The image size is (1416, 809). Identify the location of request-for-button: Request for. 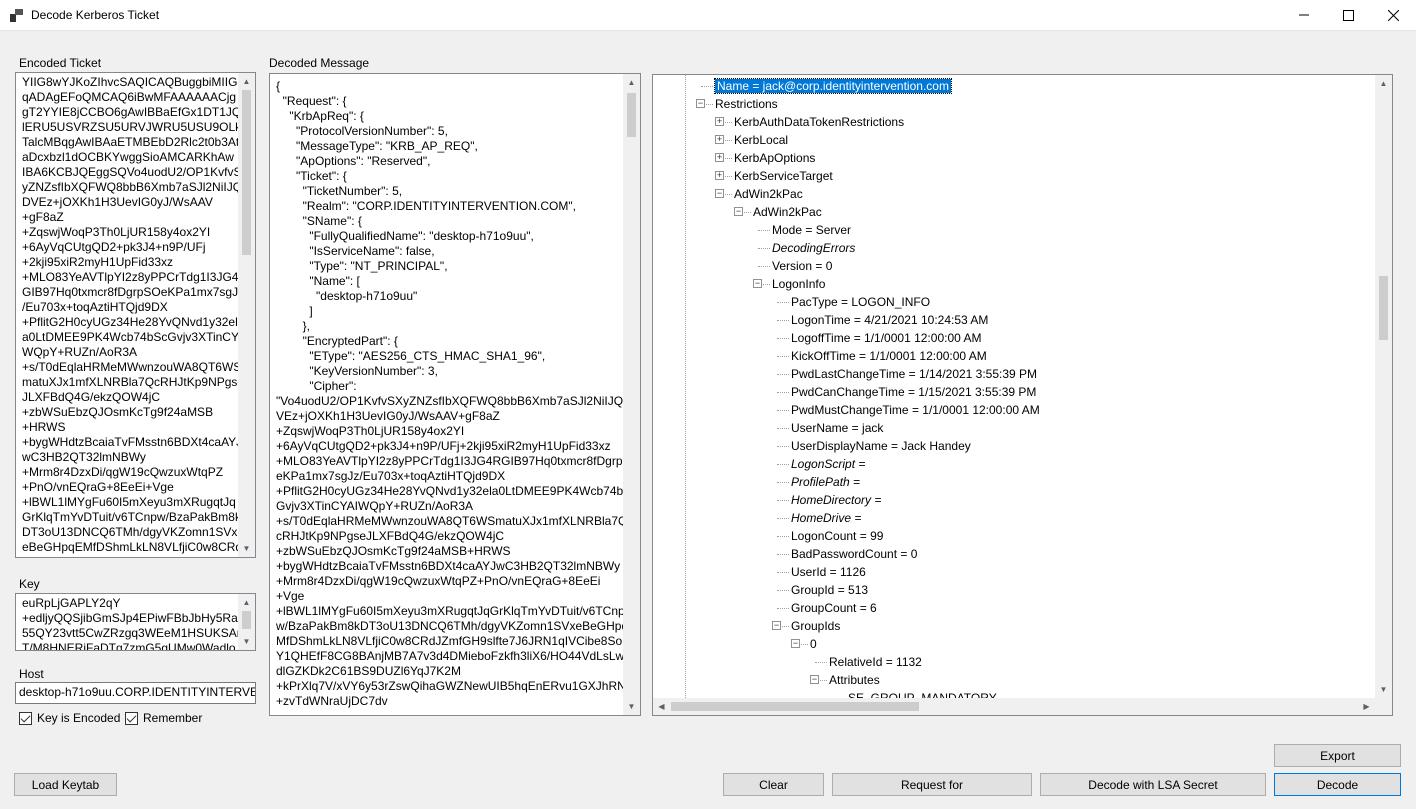
(932, 784).